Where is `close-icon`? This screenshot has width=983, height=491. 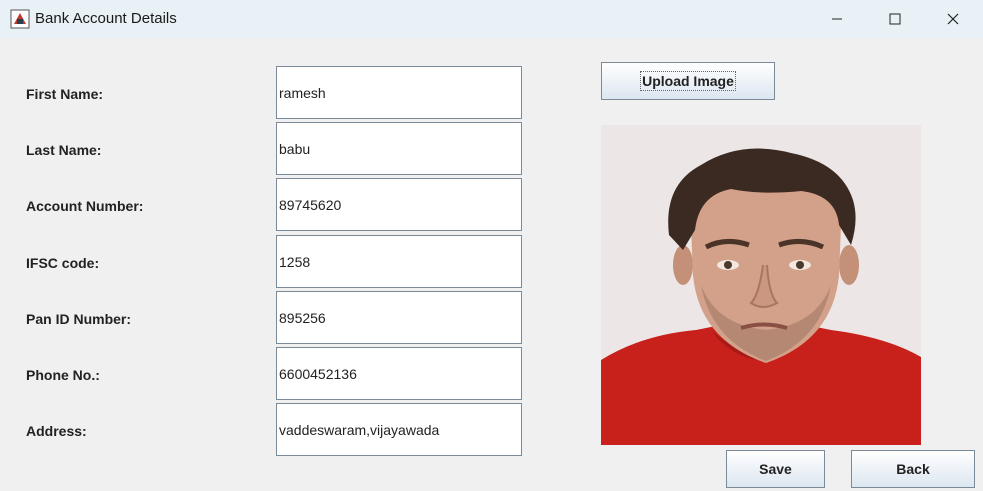 close-icon is located at coordinates (953, 19).